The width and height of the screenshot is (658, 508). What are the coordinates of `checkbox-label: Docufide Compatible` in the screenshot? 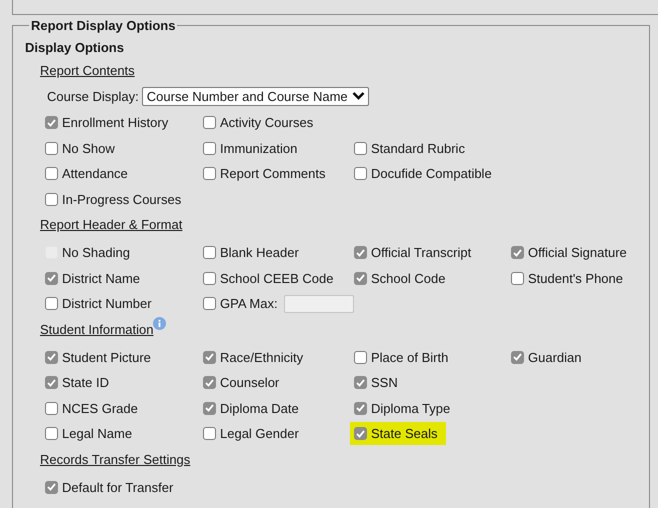 It's located at (431, 174).